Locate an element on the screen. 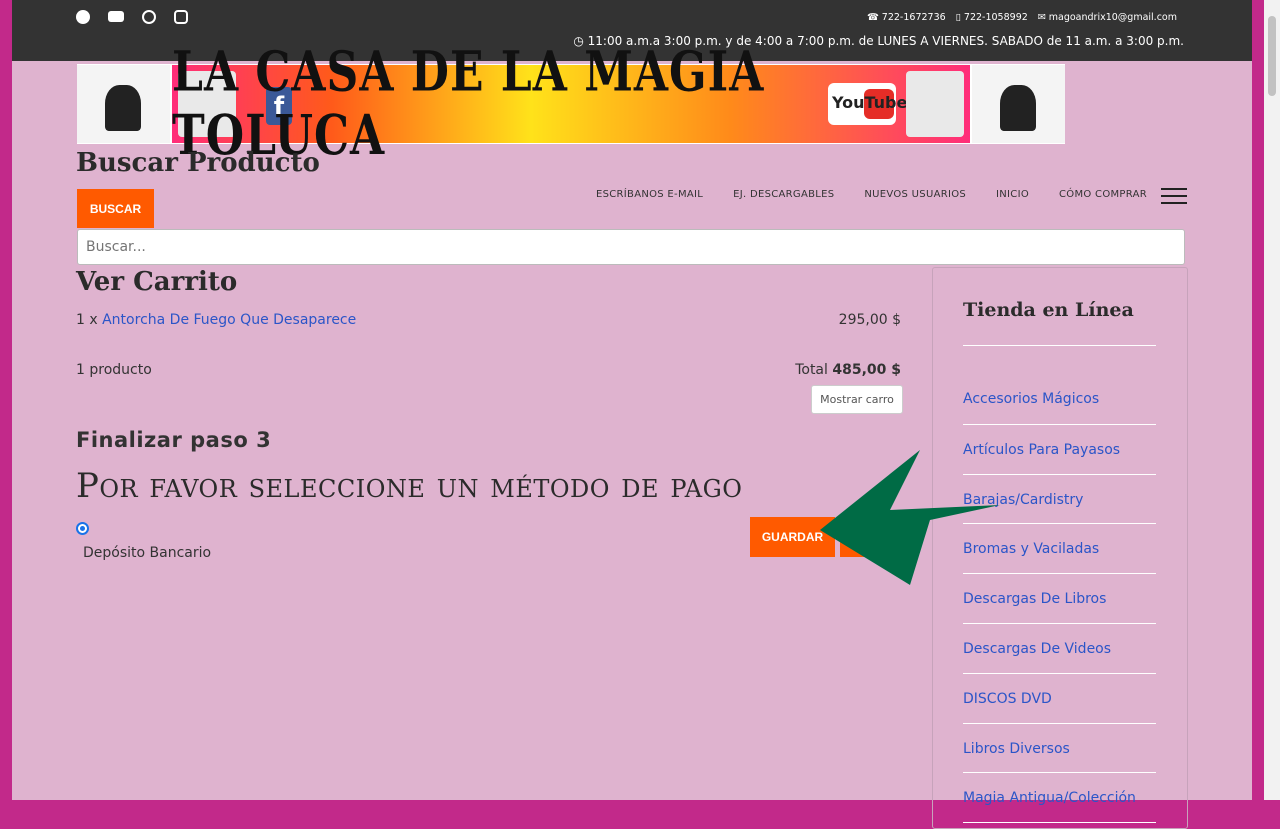 The height and width of the screenshot is (829, 1280). payment-title: Por favor seleccione un método de pago is located at coordinates (409, 486).